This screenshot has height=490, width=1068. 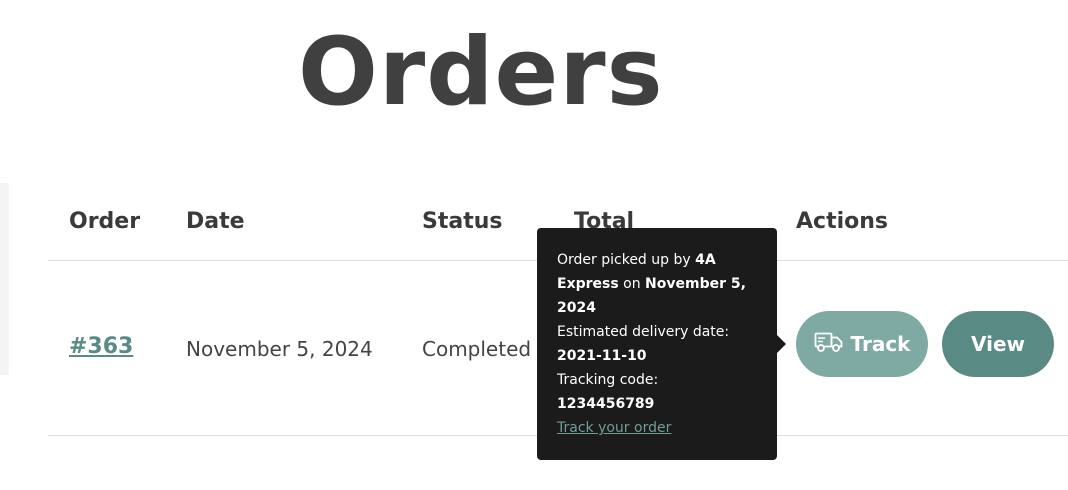 What do you see at coordinates (279, 349) in the screenshot?
I see `order-date: November 5, 2024` at bounding box center [279, 349].